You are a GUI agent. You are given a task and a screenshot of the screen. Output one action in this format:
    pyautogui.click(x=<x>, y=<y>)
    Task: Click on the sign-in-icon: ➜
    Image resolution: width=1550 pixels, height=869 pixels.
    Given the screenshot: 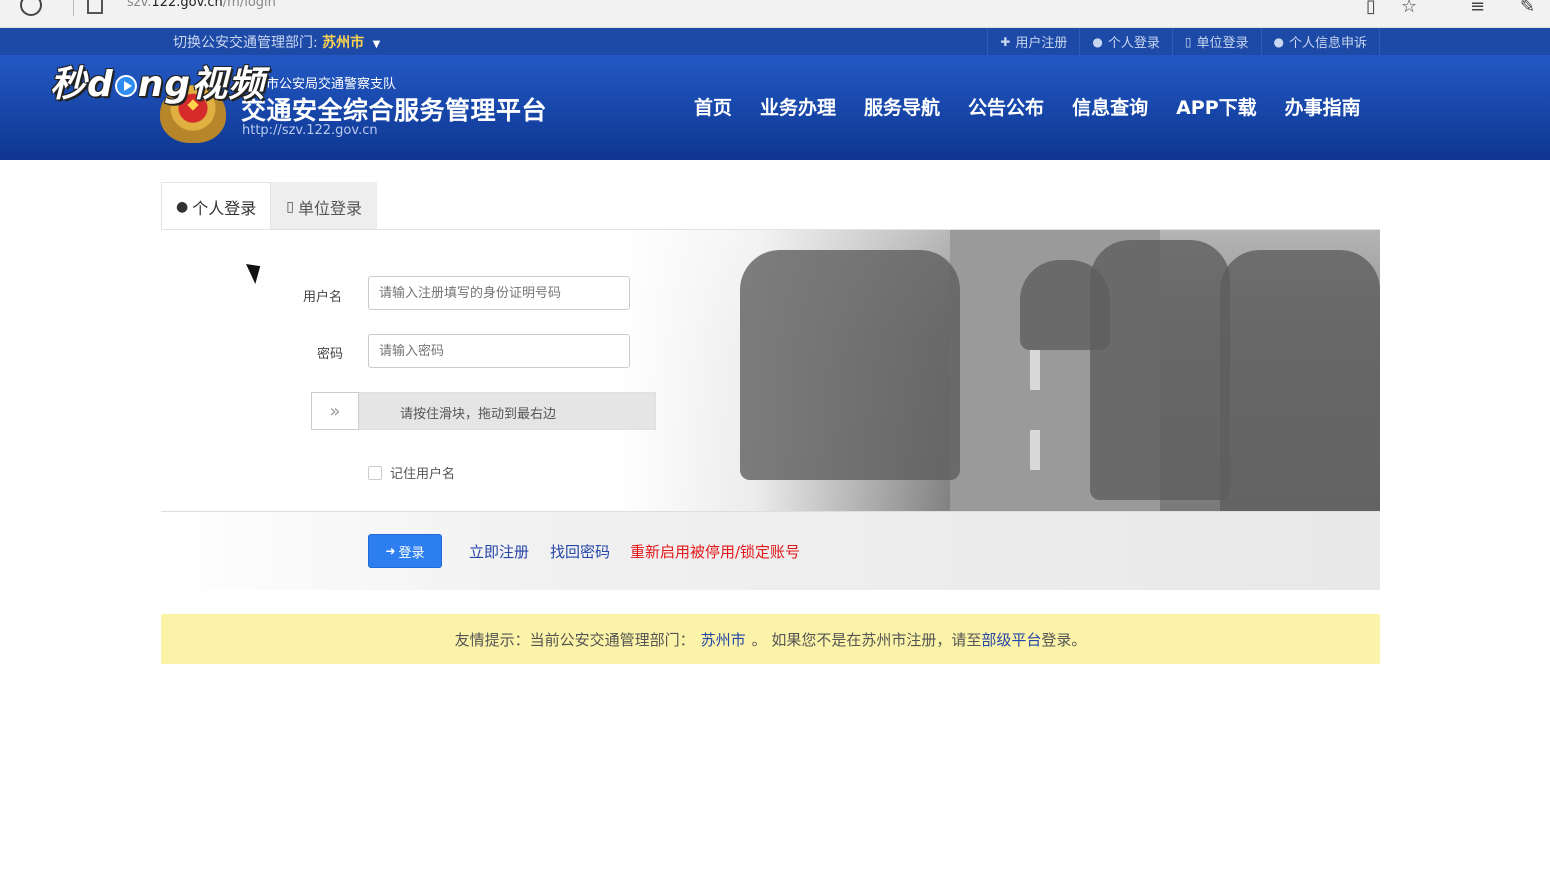 What is the action you would take?
    pyautogui.click(x=390, y=551)
    